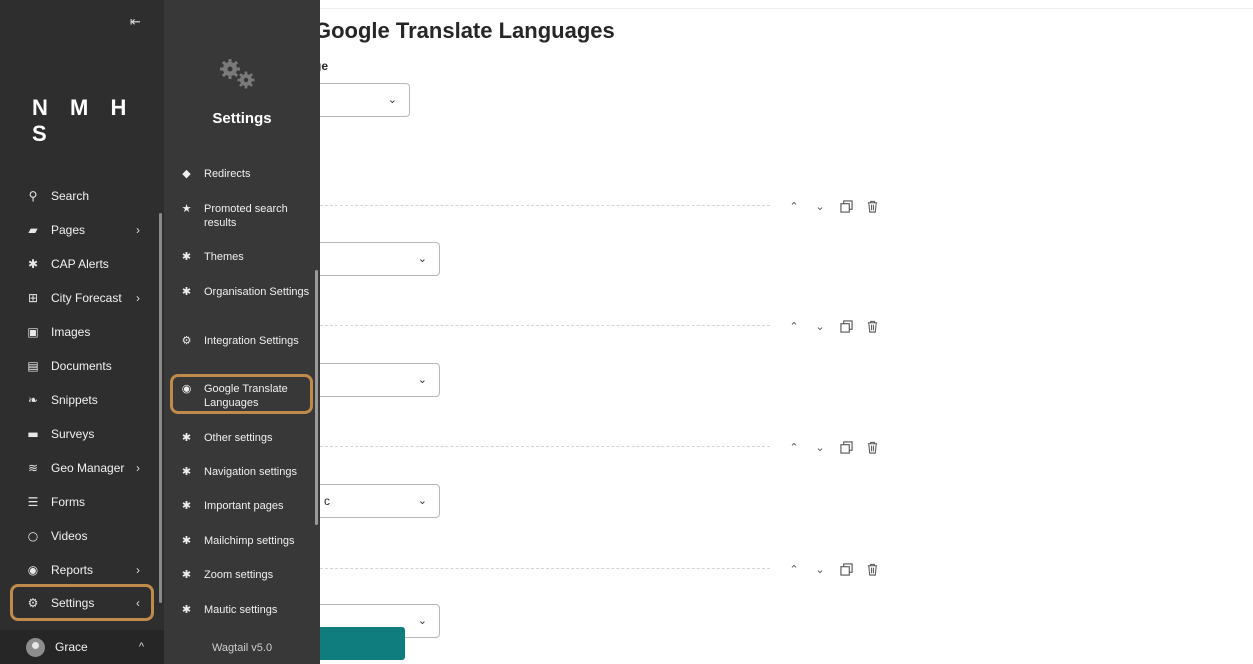 This screenshot has width=1253, height=664. I want to click on sidebar-item-snippets: ❧ Snippets, so click(80, 400).